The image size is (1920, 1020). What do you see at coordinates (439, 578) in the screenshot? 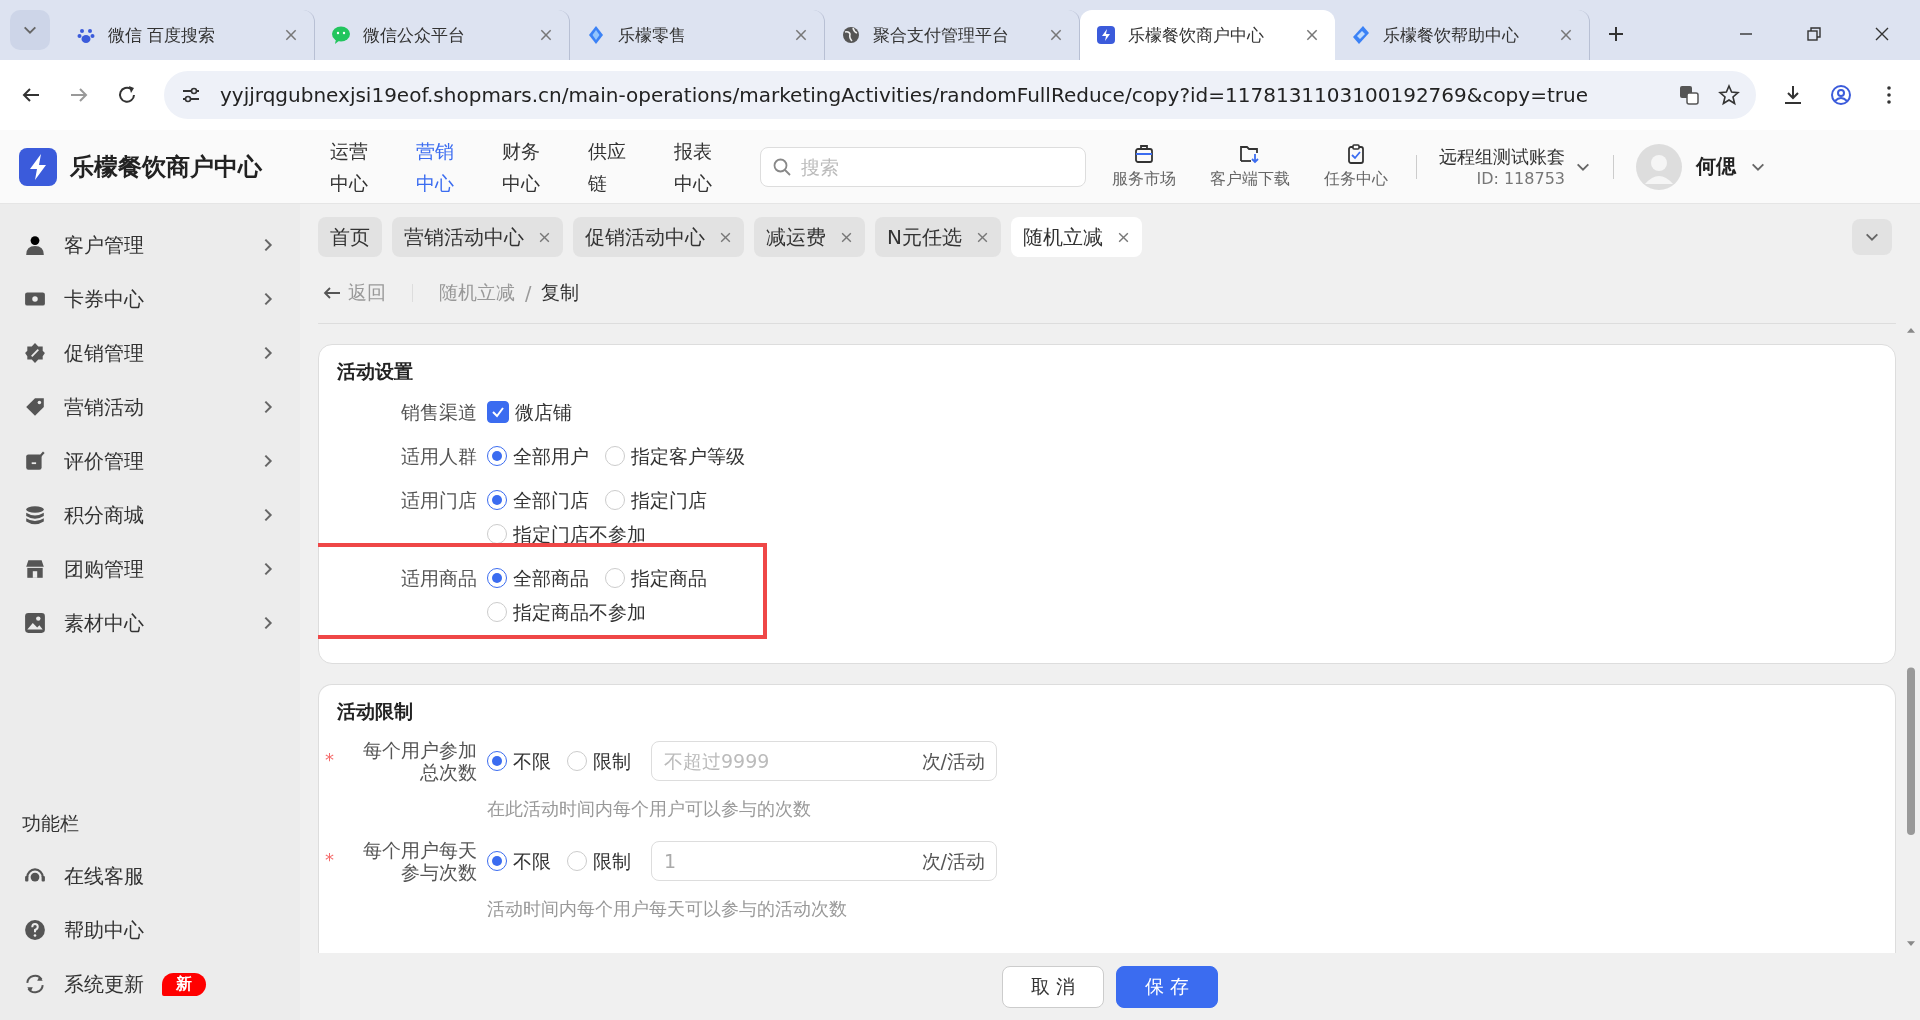
I see `field-label: 适用商品` at bounding box center [439, 578].